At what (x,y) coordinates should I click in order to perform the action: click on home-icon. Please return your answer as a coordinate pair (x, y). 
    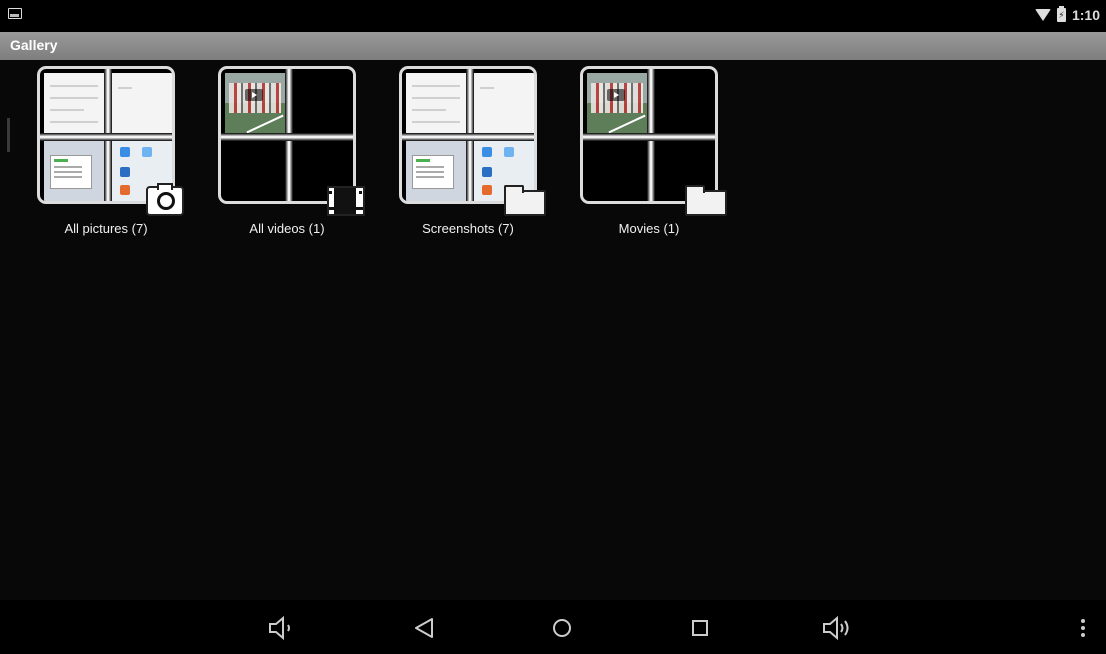
    Looking at the image, I should click on (562, 628).